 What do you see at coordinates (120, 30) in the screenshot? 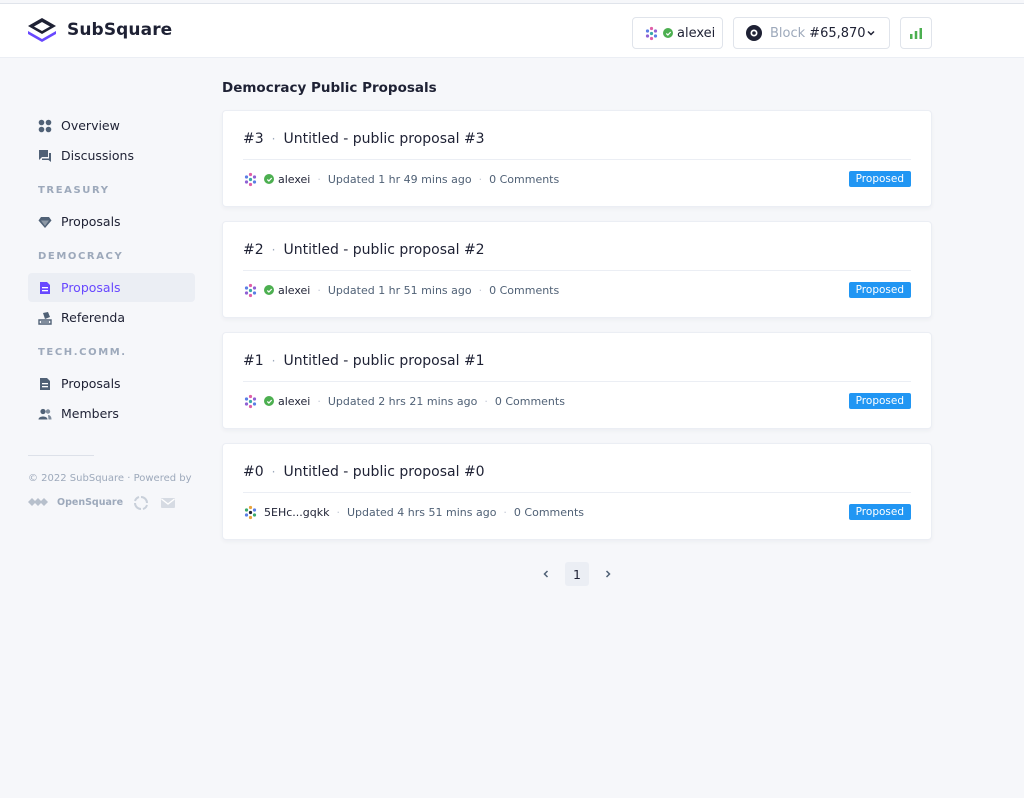
I see `brand-name: SubSquare` at bounding box center [120, 30].